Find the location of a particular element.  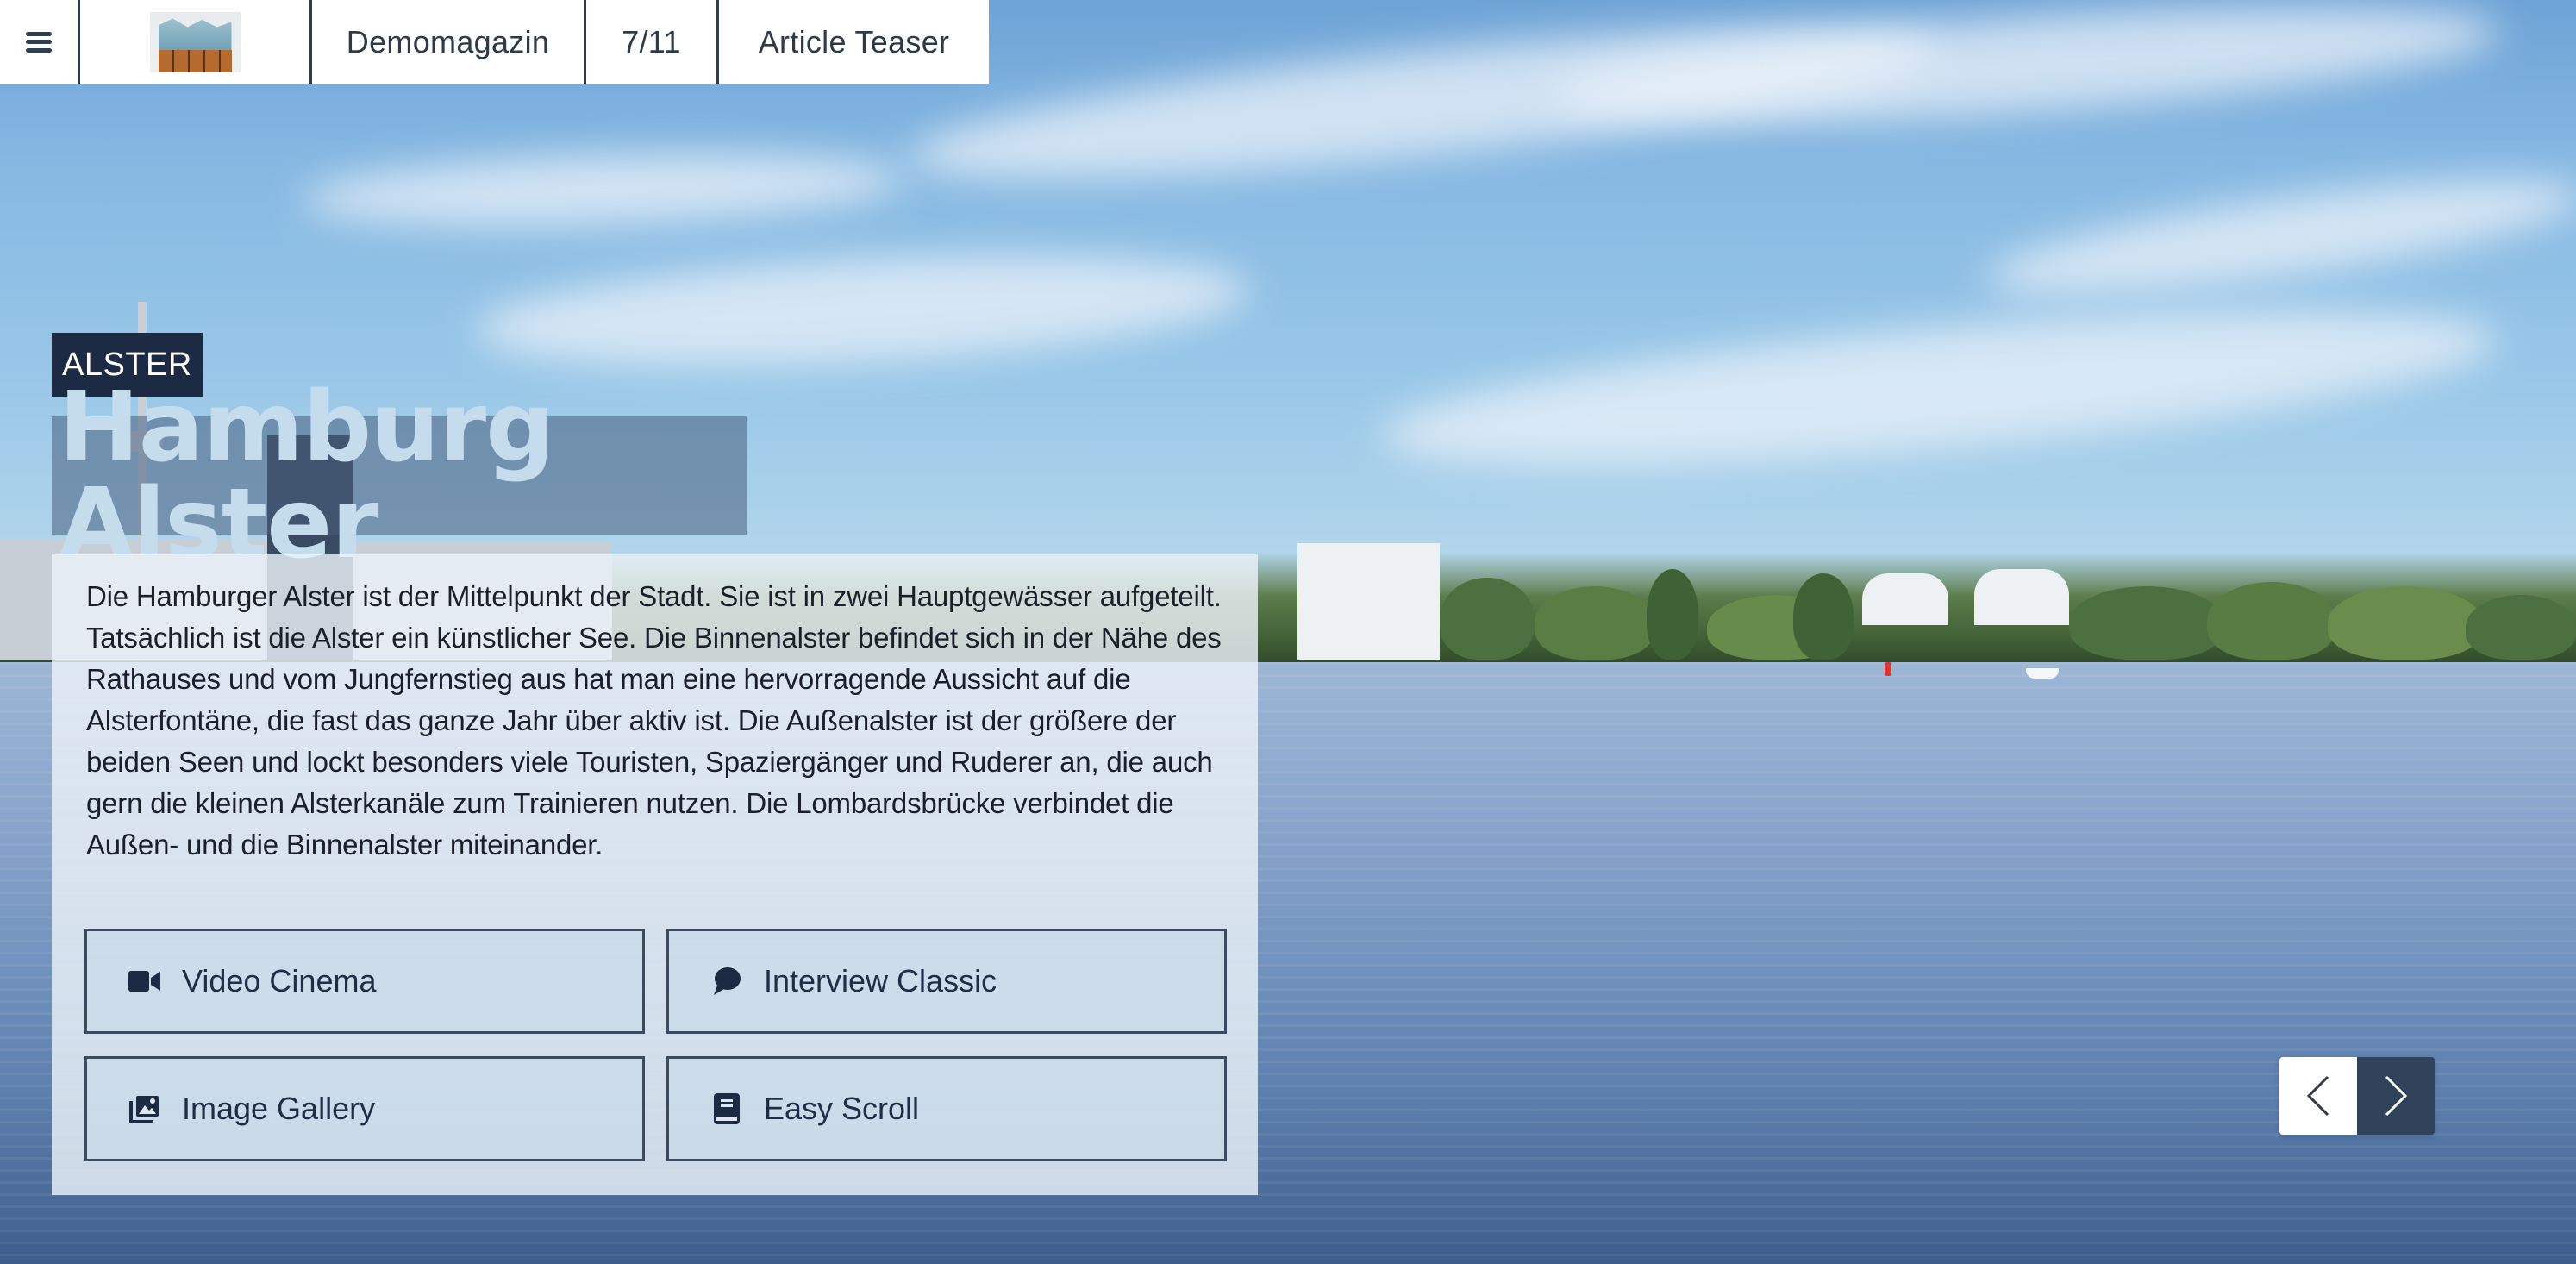

menu-button is located at coordinates (40, 42).